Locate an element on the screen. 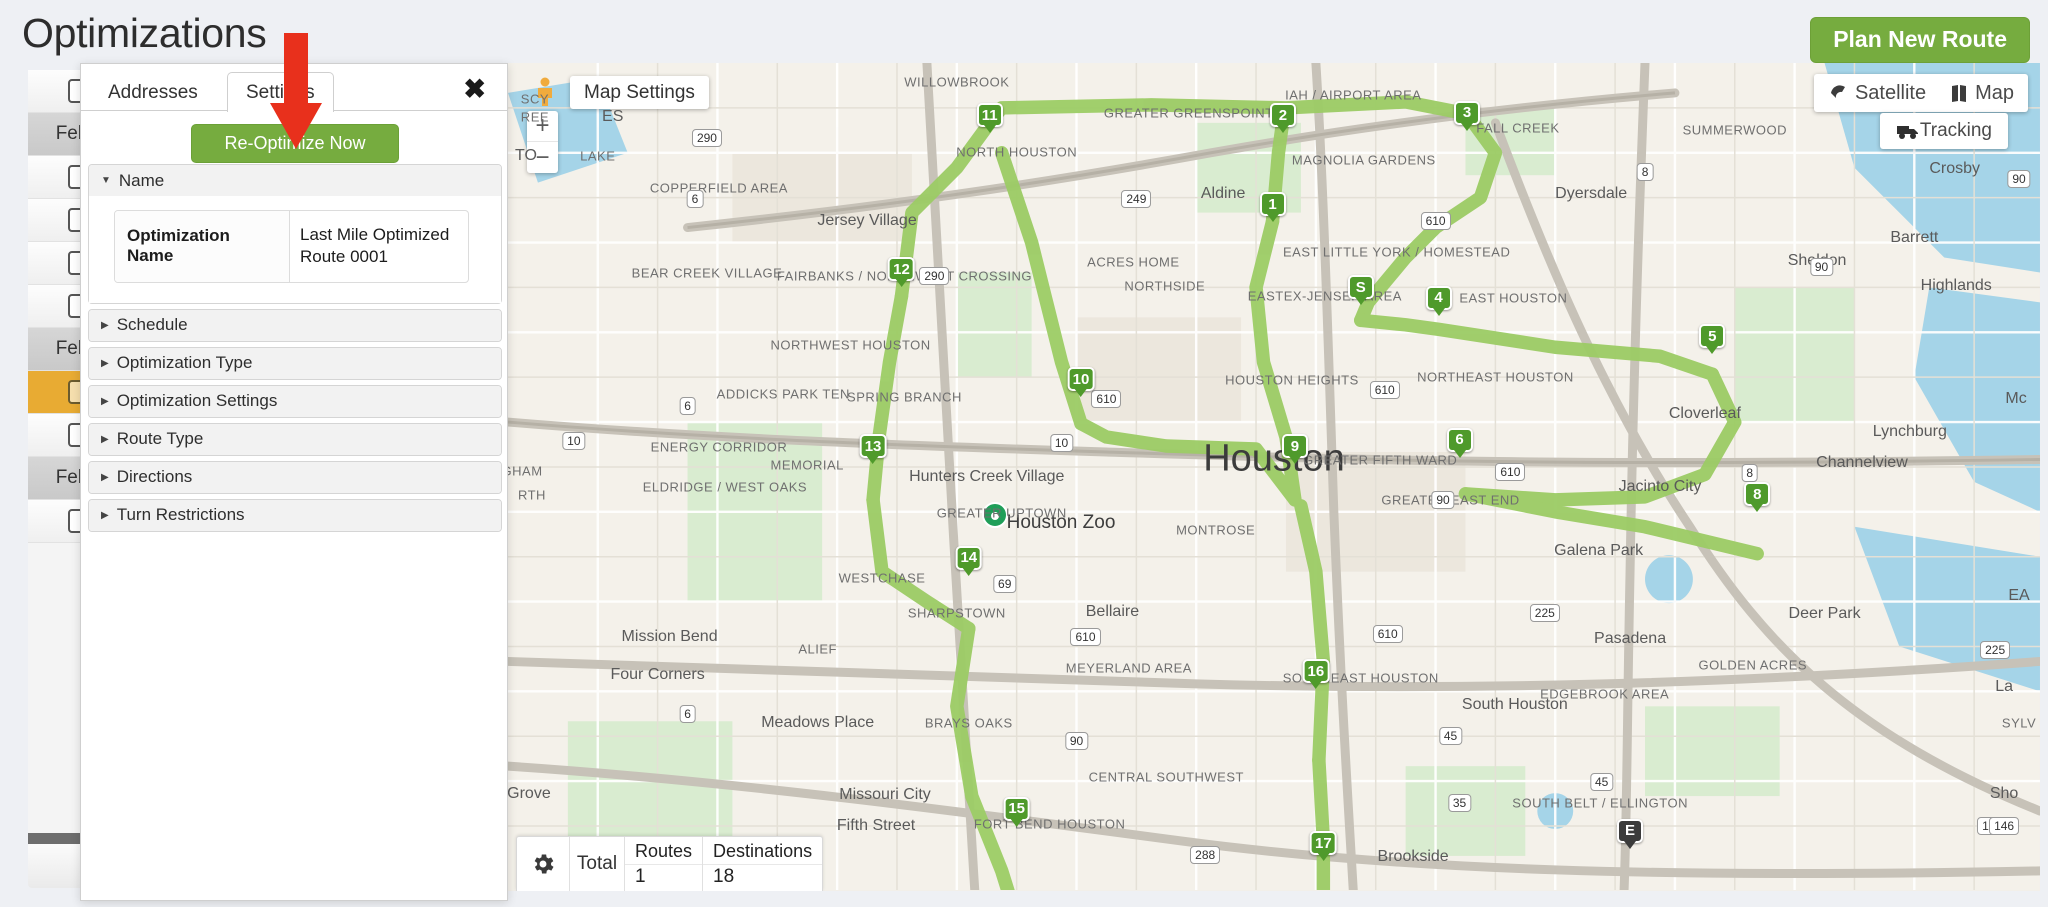 The image size is (2048, 907). route-stop-marker: 17 is located at coordinates (1323, 843).